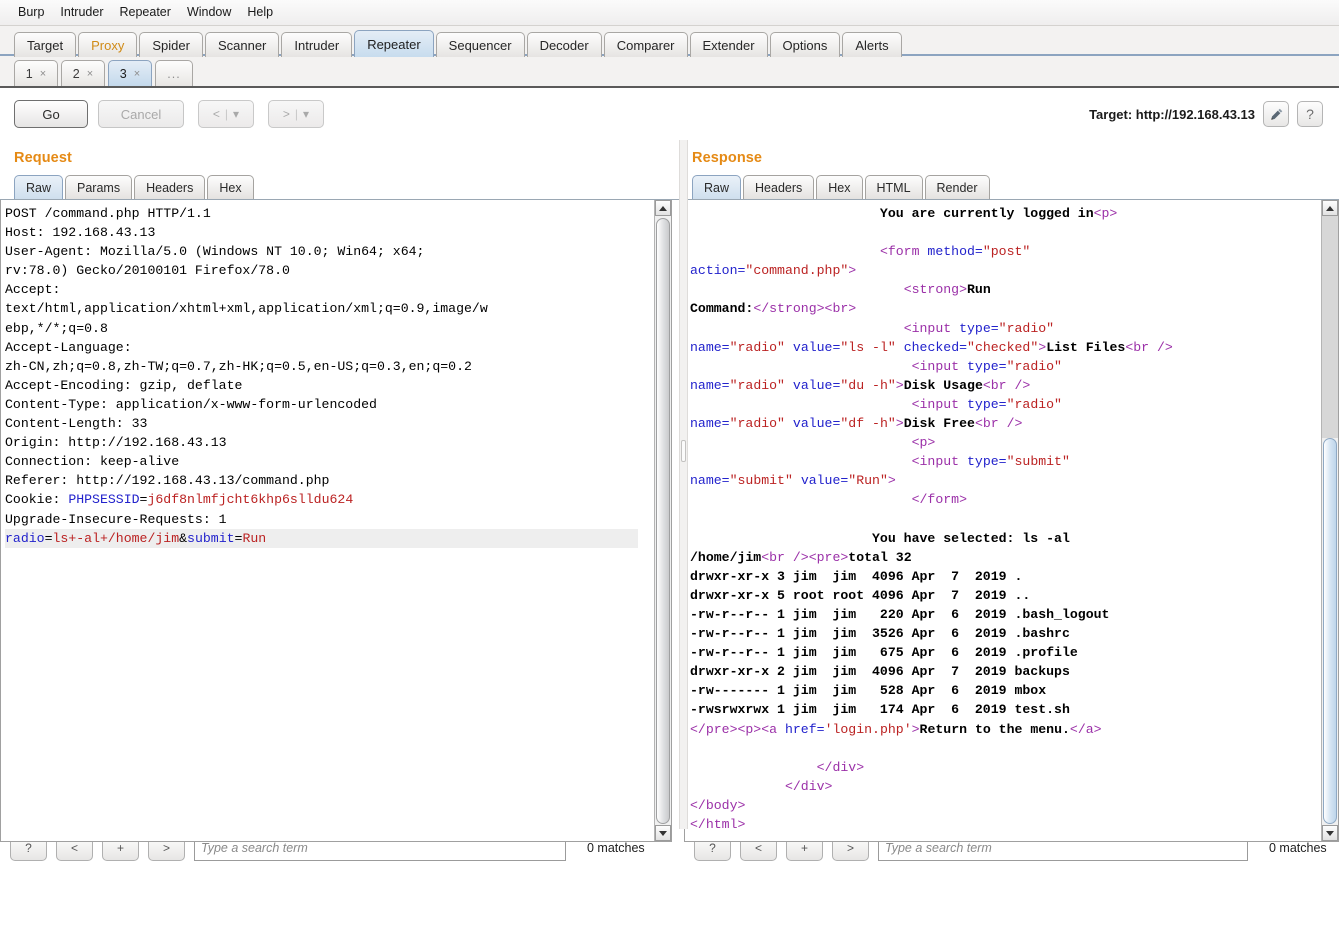  I want to click on listing-row: -rw------- 1 jim jim 528 Apr 6 2019 mbox, so click(868, 691).